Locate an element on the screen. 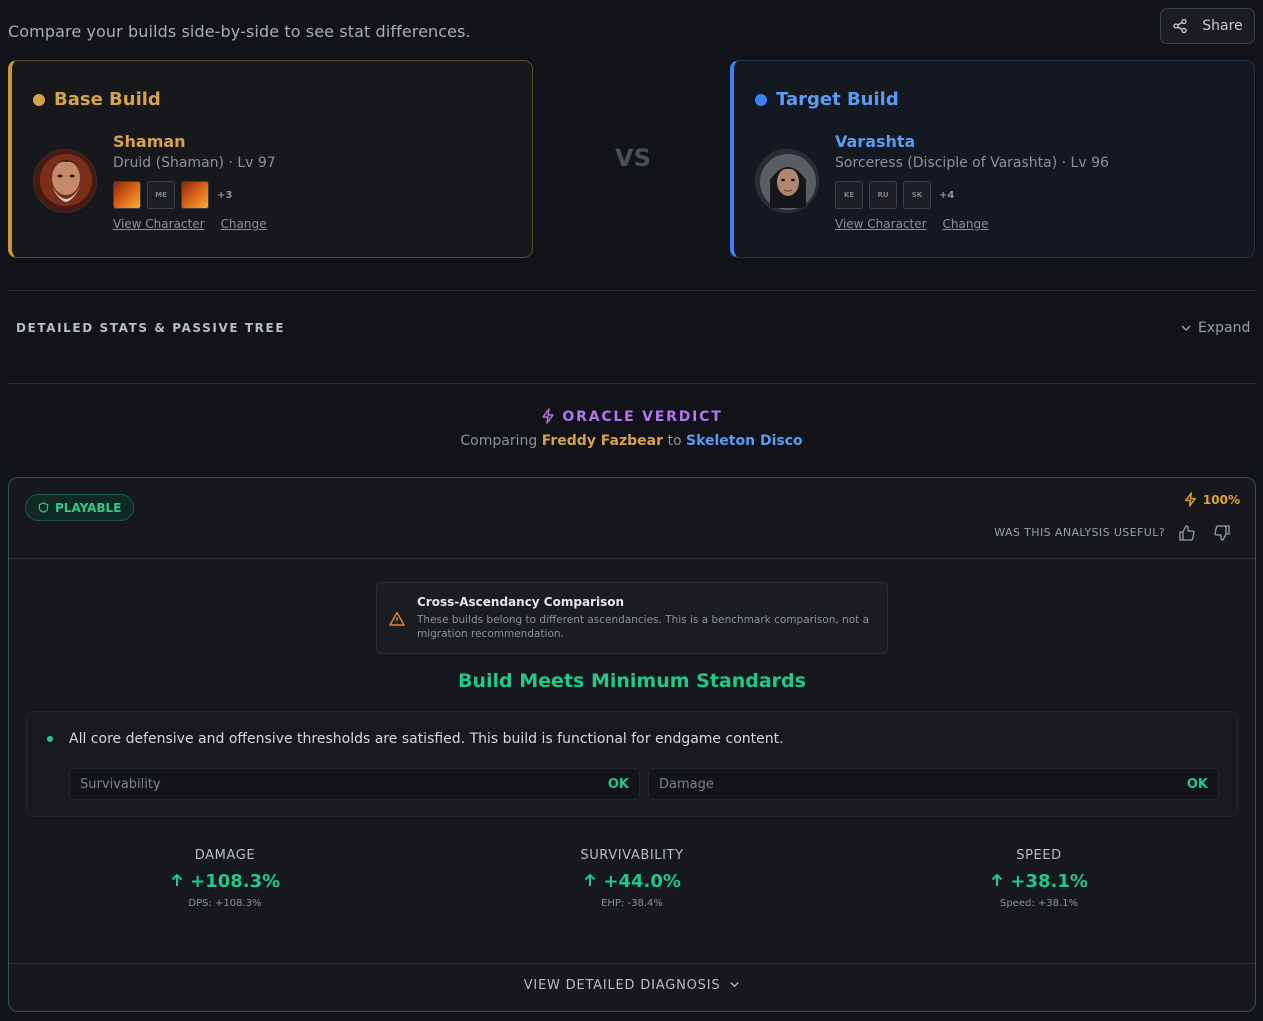 Image resolution: width=1263 pixels, height=1021 pixels. target-view-character-link: View Character is located at coordinates (881, 224).